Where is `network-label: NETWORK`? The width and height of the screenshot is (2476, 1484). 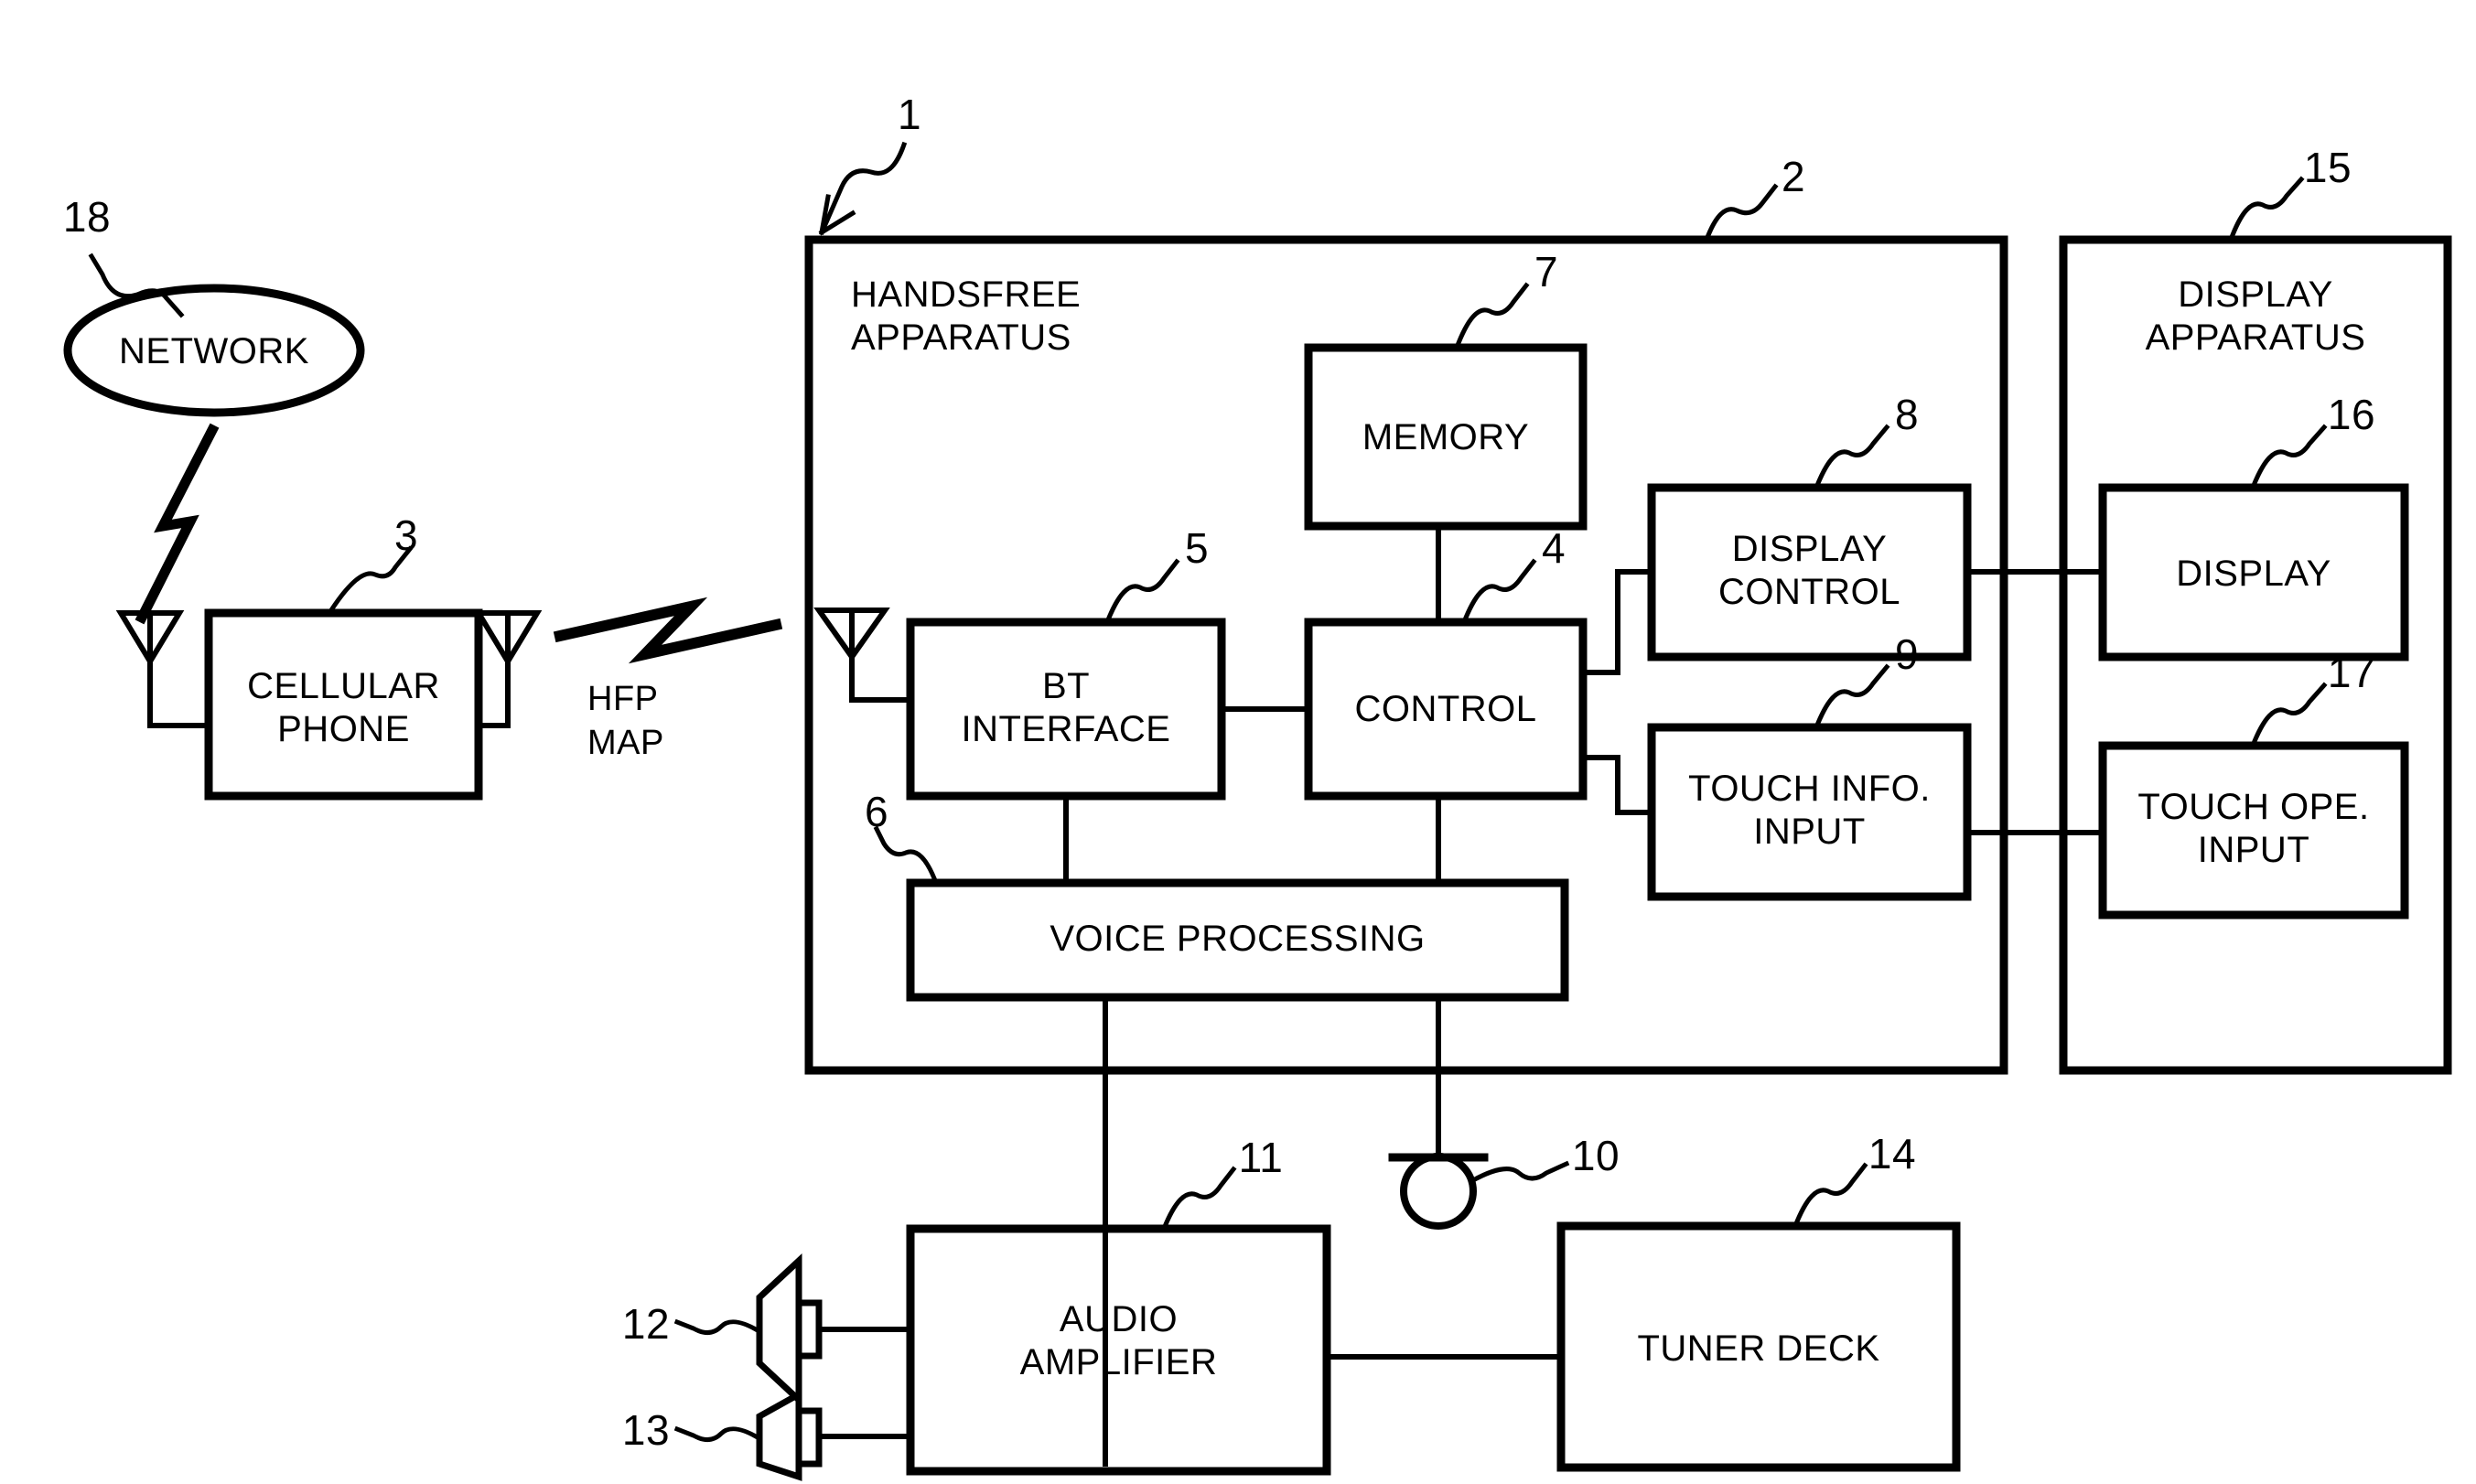 network-label: NETWORK is located at coordinates (214, 351).